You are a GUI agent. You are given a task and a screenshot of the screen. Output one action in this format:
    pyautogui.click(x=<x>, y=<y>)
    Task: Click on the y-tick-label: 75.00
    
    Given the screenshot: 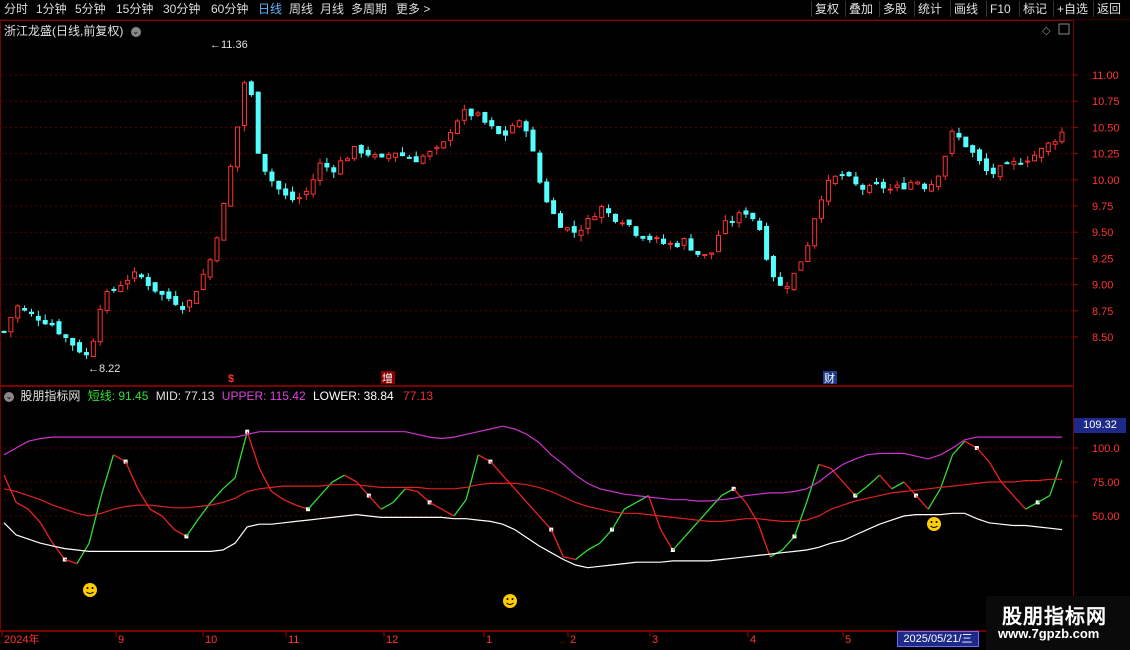 What is the action you would take?
    pyautogui.click(x=1106, y=483)
    